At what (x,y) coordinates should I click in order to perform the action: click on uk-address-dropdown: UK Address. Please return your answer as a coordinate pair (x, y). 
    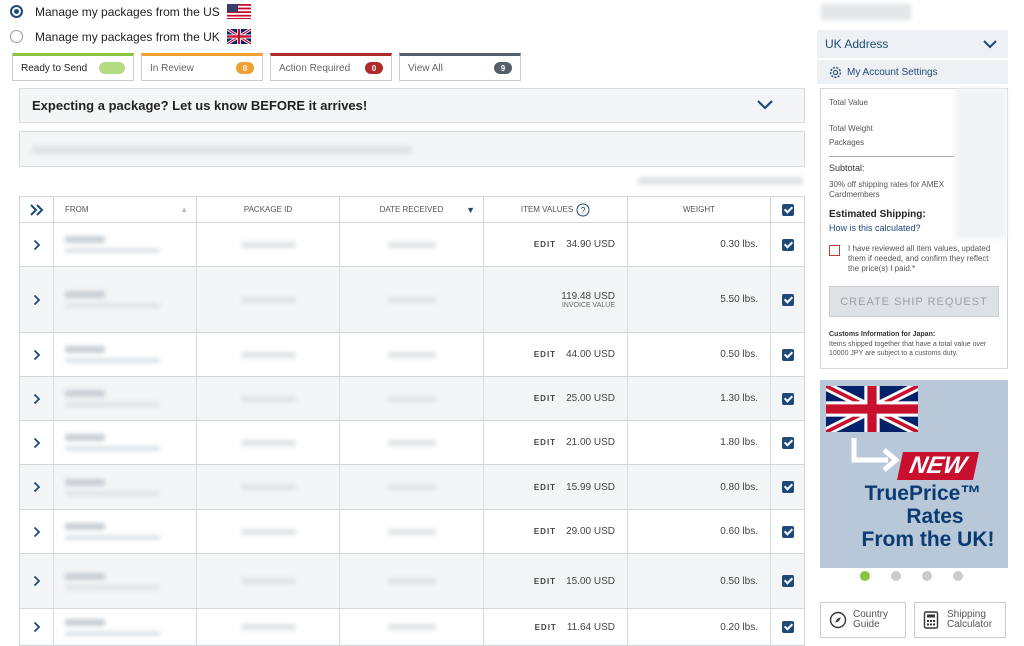
    Looking at the image, I should click on (912, 44).